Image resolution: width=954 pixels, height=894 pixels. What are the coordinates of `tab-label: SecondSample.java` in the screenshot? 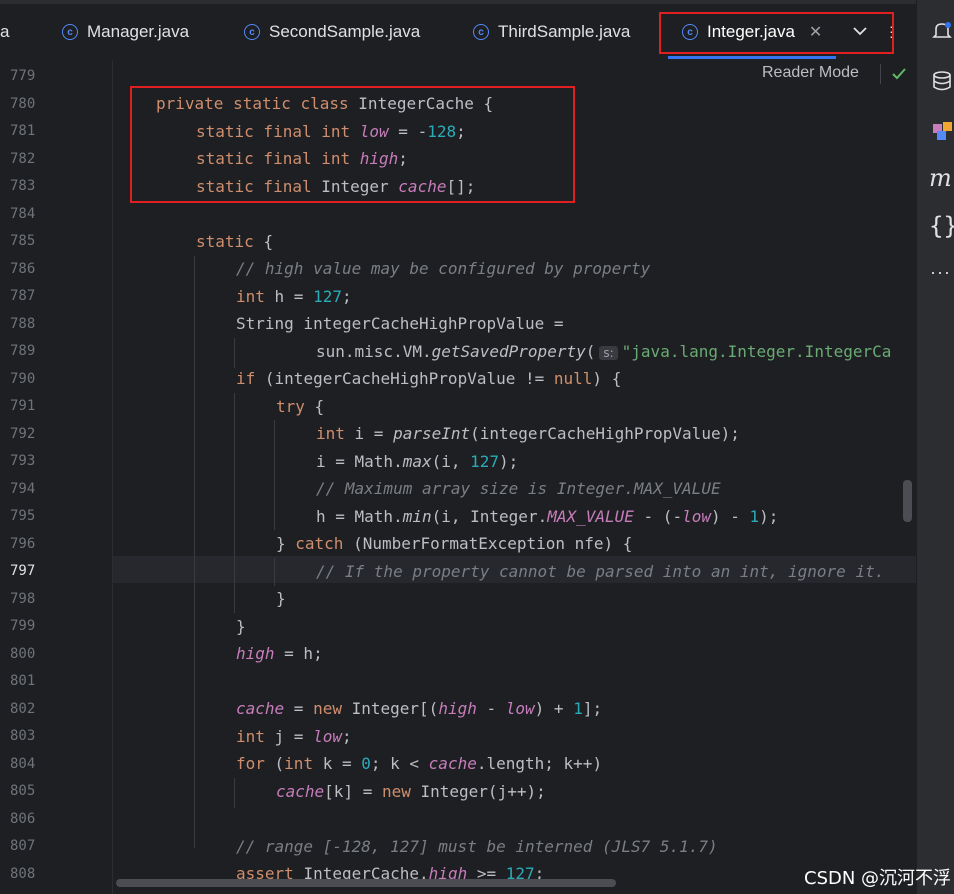 It's located at (345, 31).